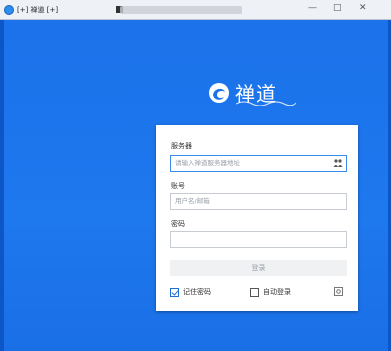 The image size is (391, 351). I want to click on auto-login-option: 自动登录, so click(270, 292).